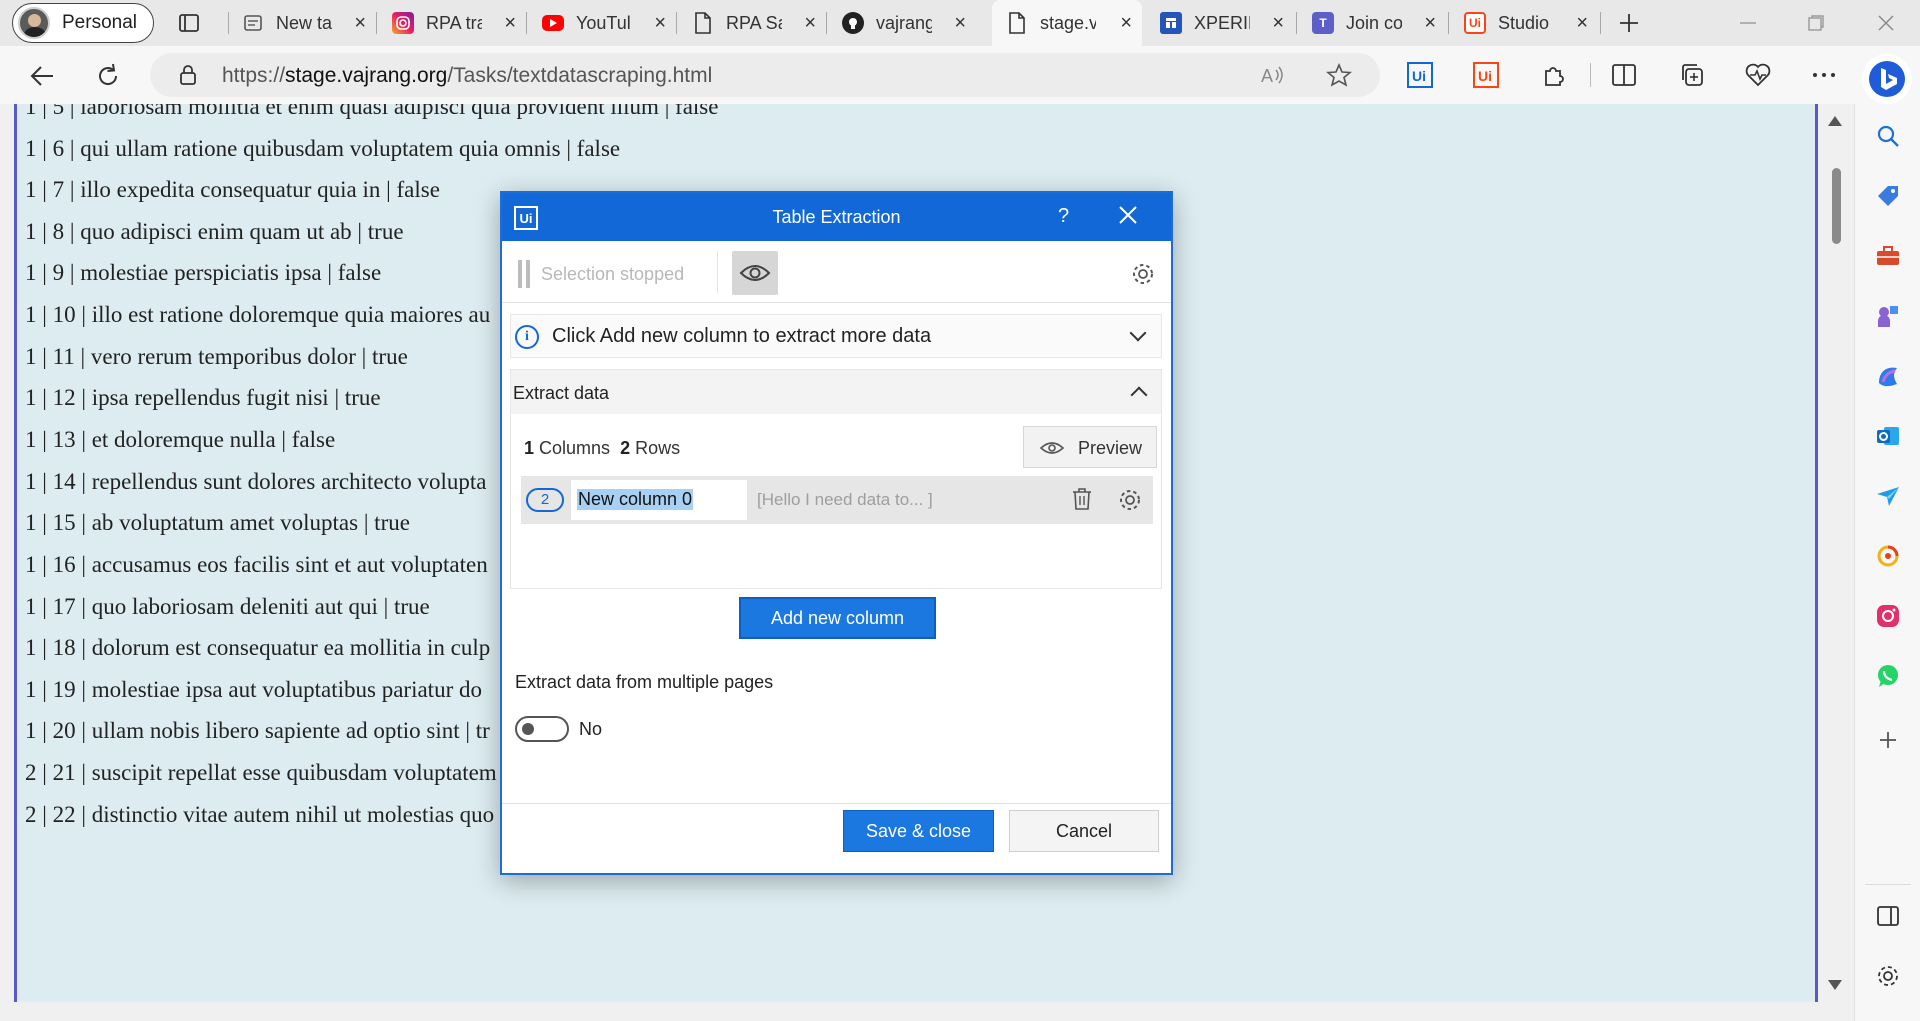 This screenshot has height=1021, width=1920. Describe the element at coordinates (1836, 206) in the screenshot. I see `scrollbar-thumb` at that location.